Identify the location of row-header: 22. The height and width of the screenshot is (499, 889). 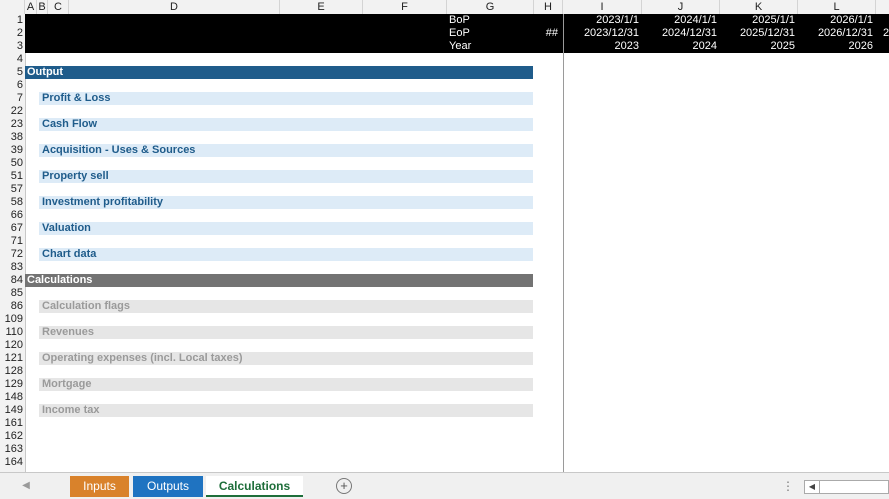
(12, 111).